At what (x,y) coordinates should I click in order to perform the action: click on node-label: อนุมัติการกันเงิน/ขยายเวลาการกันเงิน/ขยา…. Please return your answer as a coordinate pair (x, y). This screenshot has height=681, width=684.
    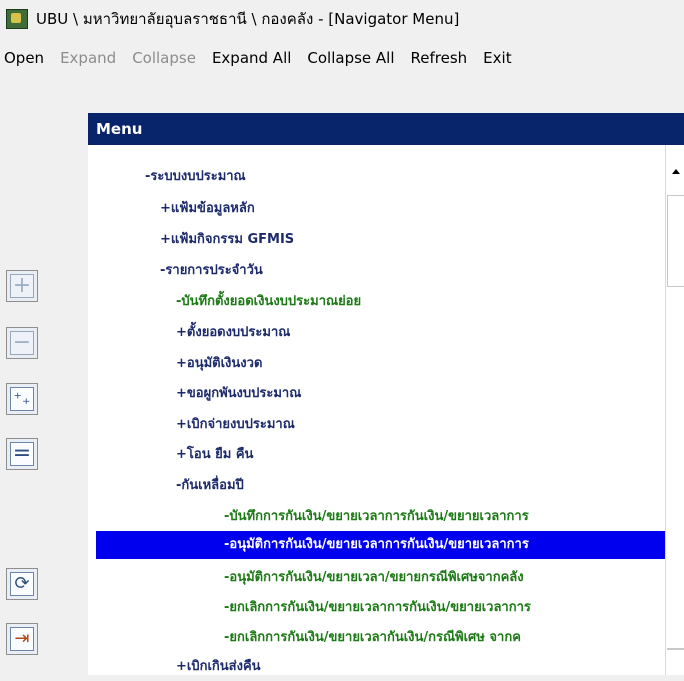
    Looking at the image, I should click on (379, 544).